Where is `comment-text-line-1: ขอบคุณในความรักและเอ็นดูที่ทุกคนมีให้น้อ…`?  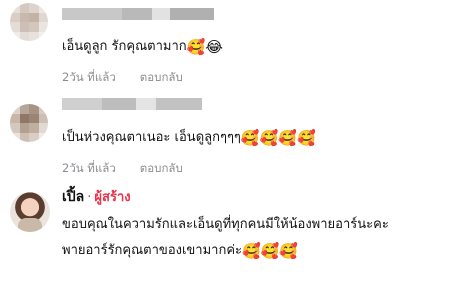
comment-text-line-1: ขอบคุณในความรักและเอ็นดูที่ทุกคนมีให้น้อ… is located at coordinates (225, 225).